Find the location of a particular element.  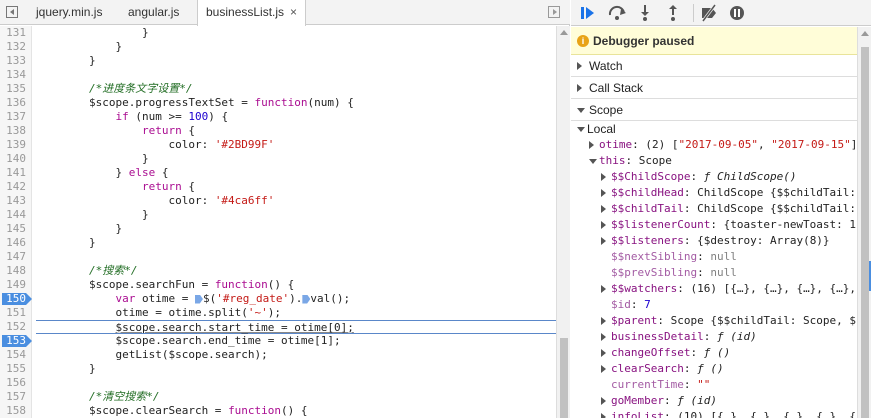

scope-variable-row: $$prevSibling: null is located at coordinates (714, 273).